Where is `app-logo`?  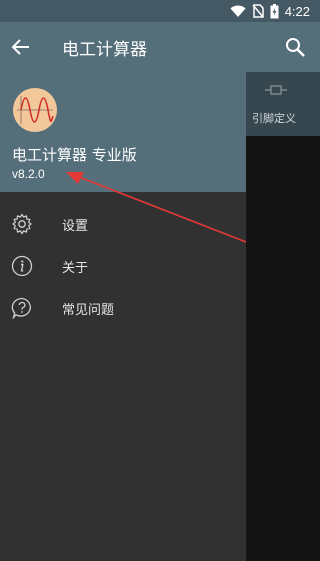 app-logo is located at coordinates (35, 110).